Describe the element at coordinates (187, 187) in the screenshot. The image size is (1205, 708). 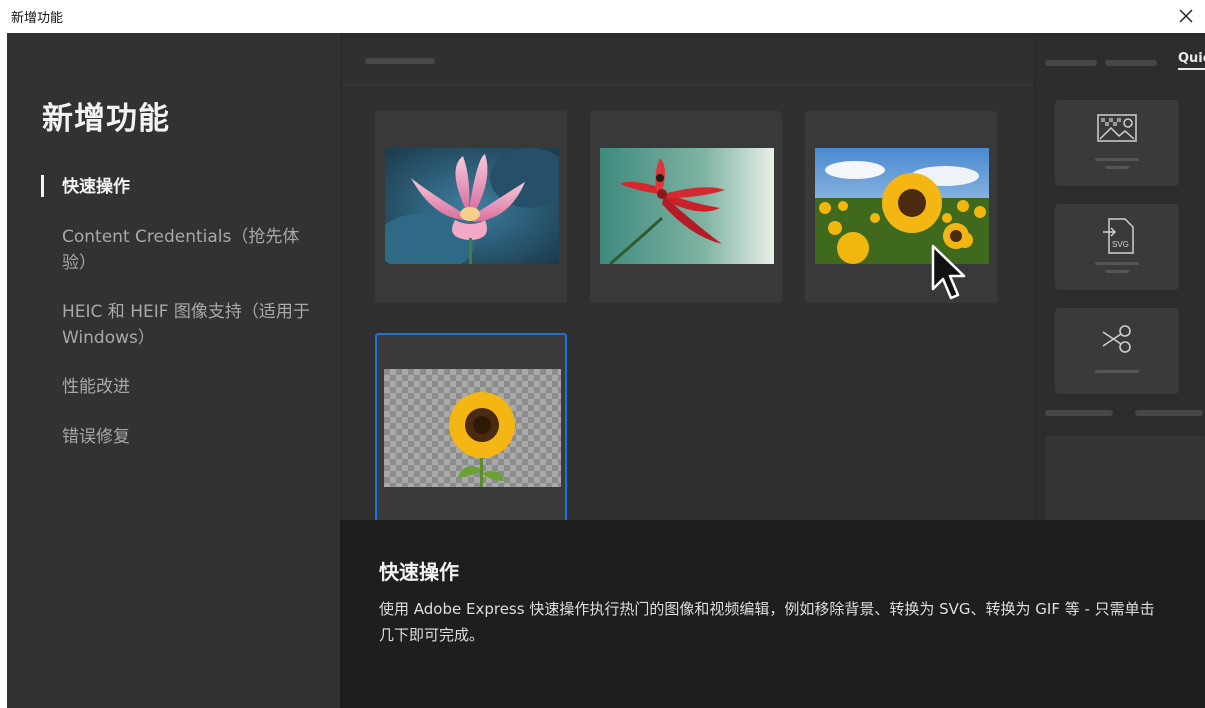
I see `sidebar-item-quick-actions: 快速操作` at that location.